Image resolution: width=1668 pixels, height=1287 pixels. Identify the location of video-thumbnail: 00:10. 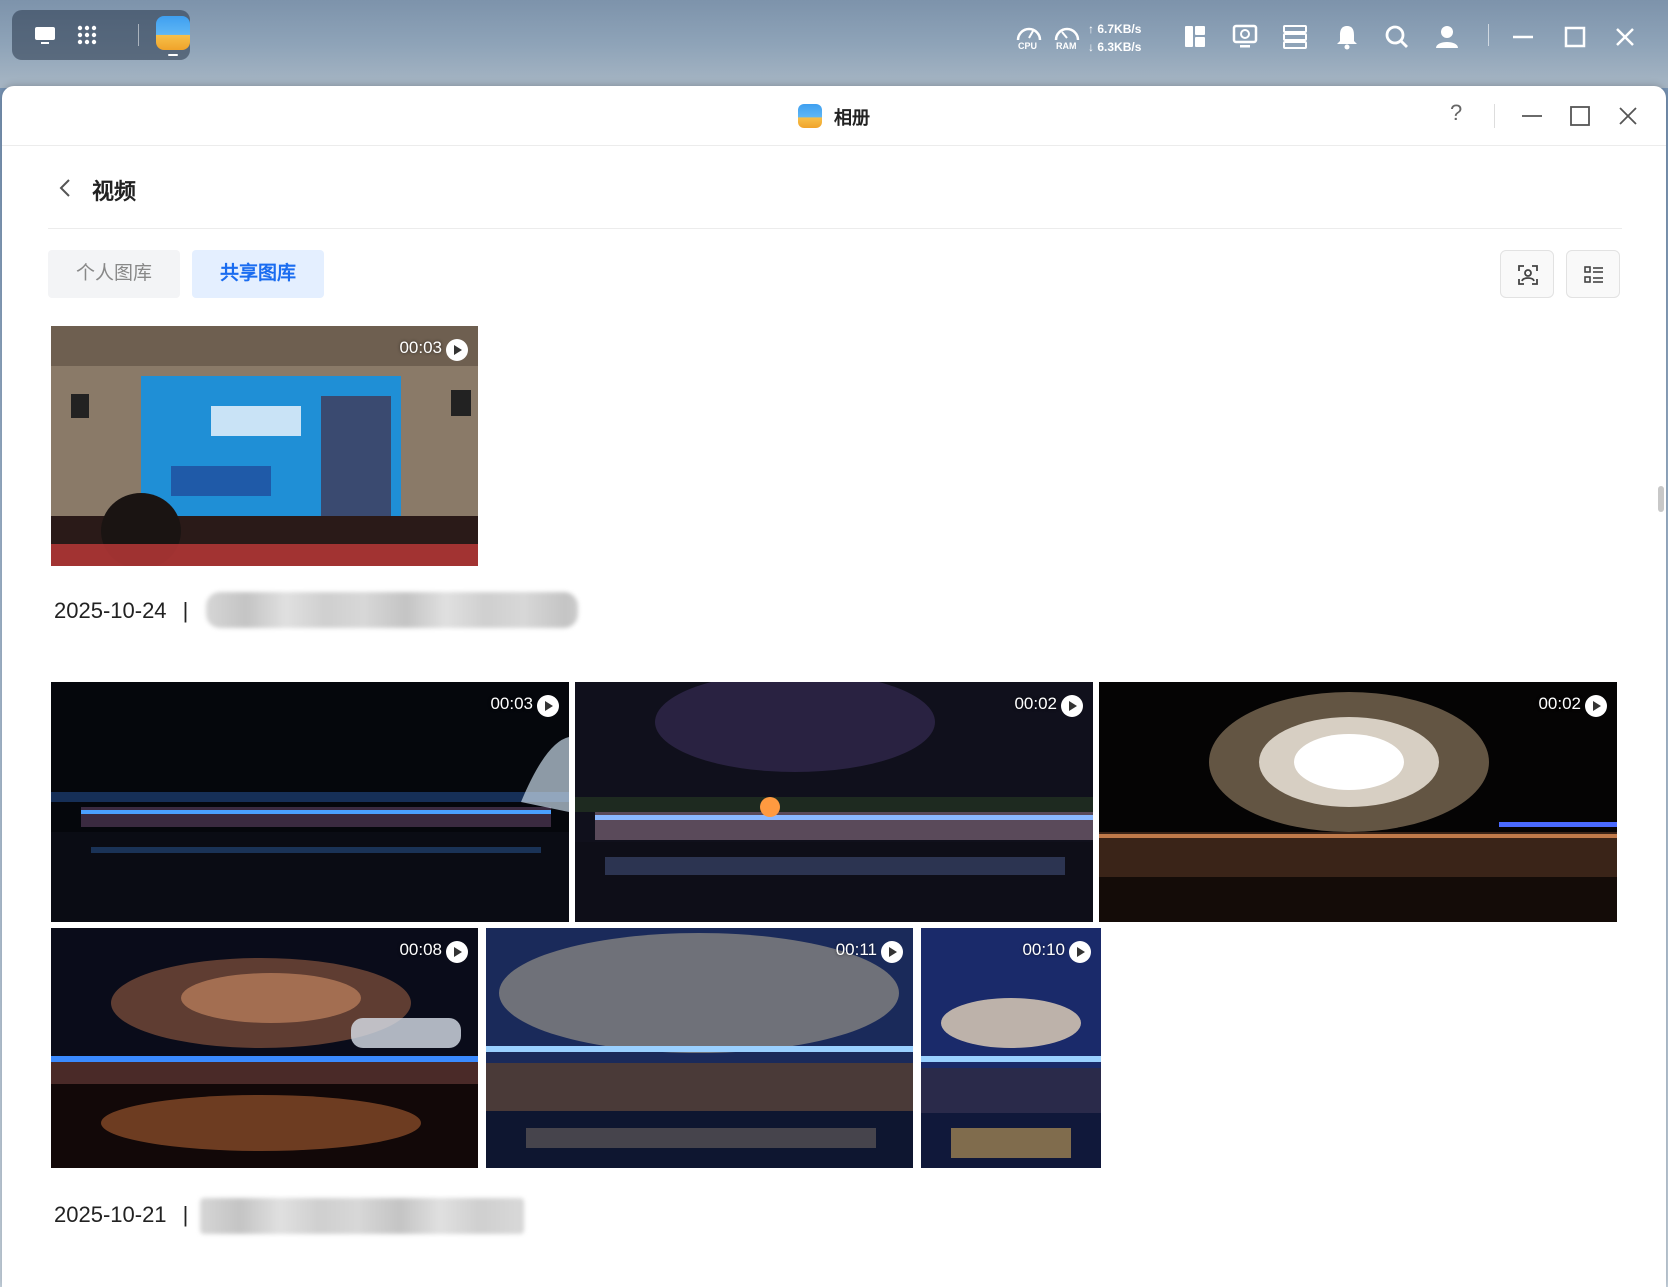
(1011, 1048).